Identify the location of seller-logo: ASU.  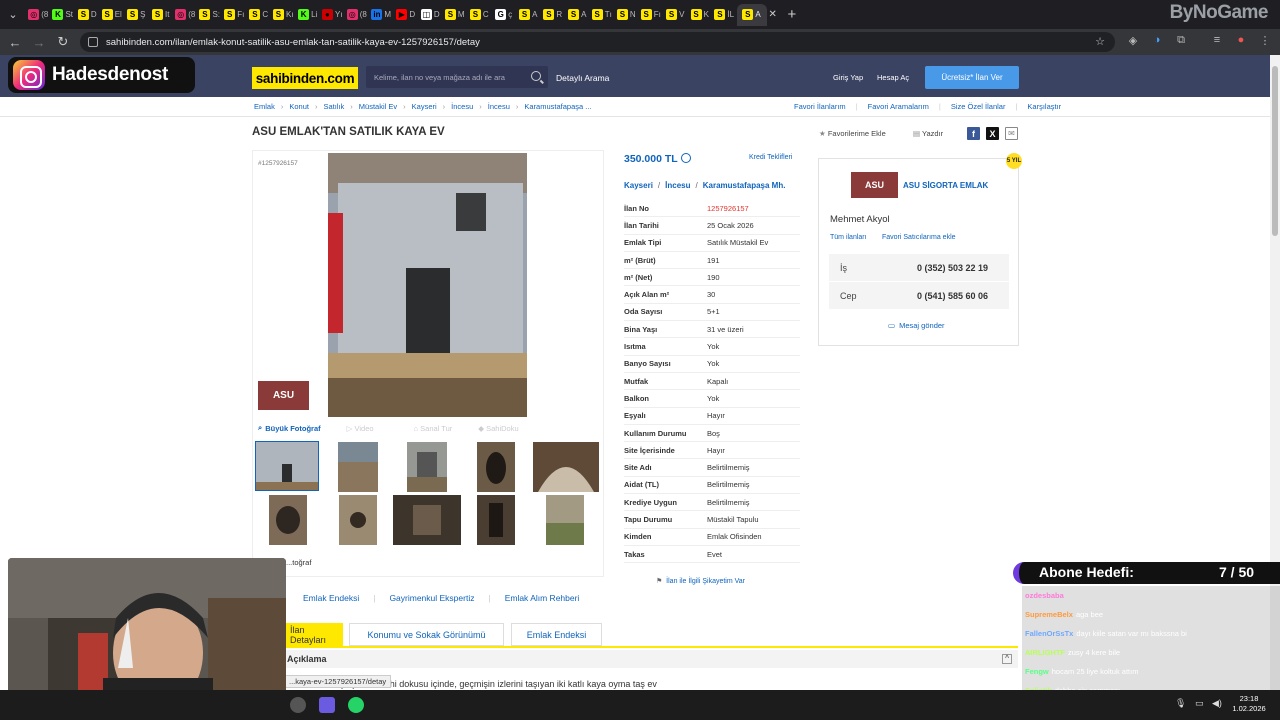
(874, 185).